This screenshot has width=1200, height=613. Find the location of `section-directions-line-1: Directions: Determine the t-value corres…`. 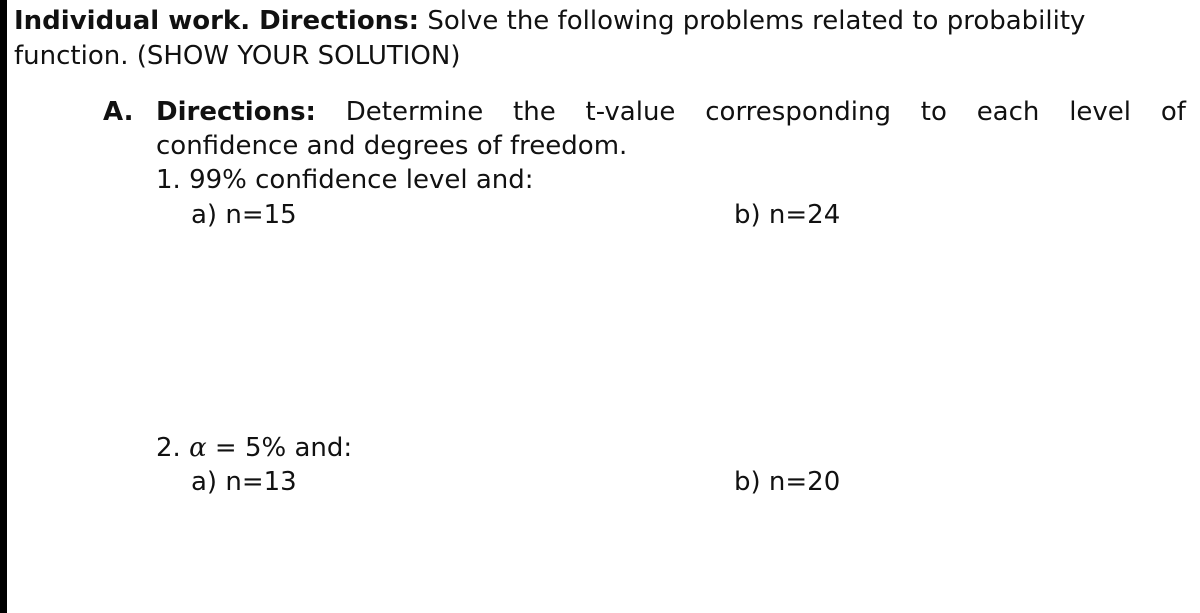

section-directions-line-1: Directions: Determine the t-value corres… is located at coordinates (671, 112).